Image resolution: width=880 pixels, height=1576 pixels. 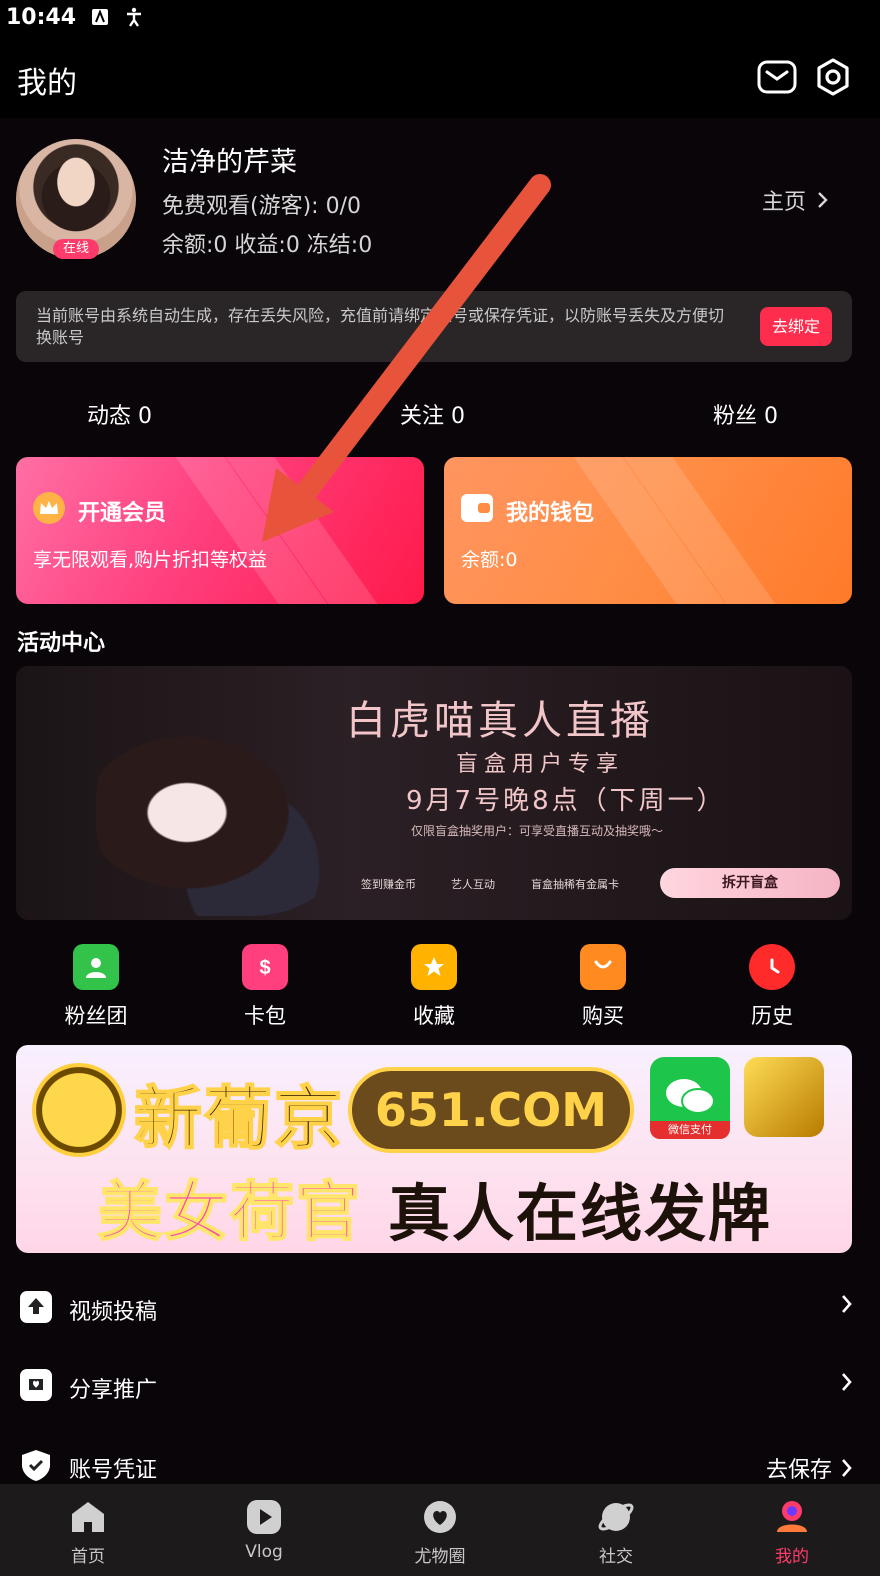 I want to click on play-icon, so click(x=264, y=1517).